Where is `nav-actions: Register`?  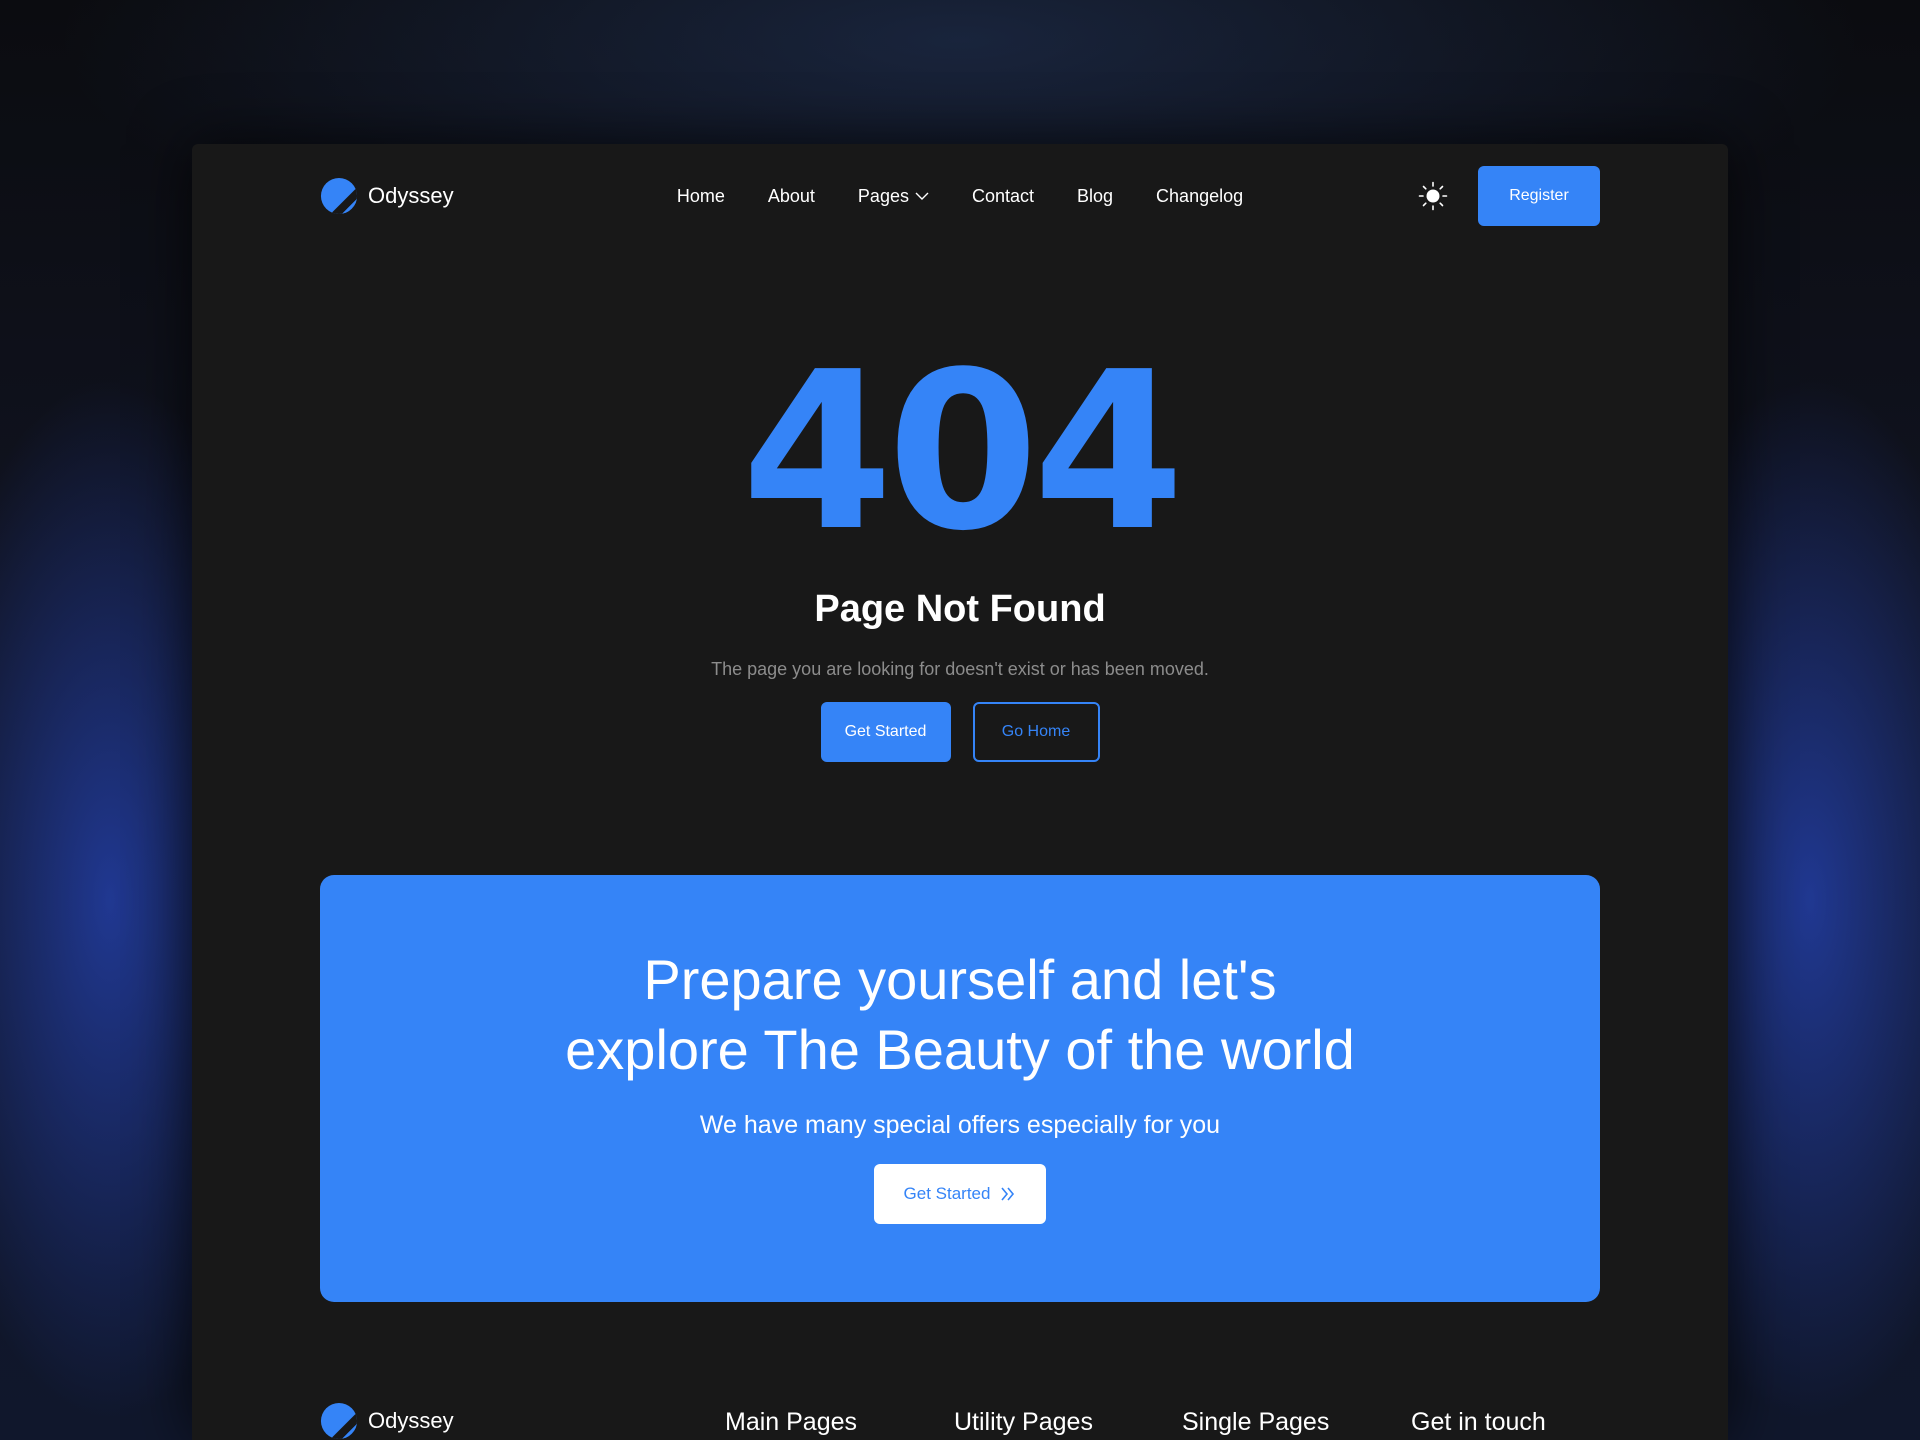
nav-actions: Register is located at coordinates (1509, 196).